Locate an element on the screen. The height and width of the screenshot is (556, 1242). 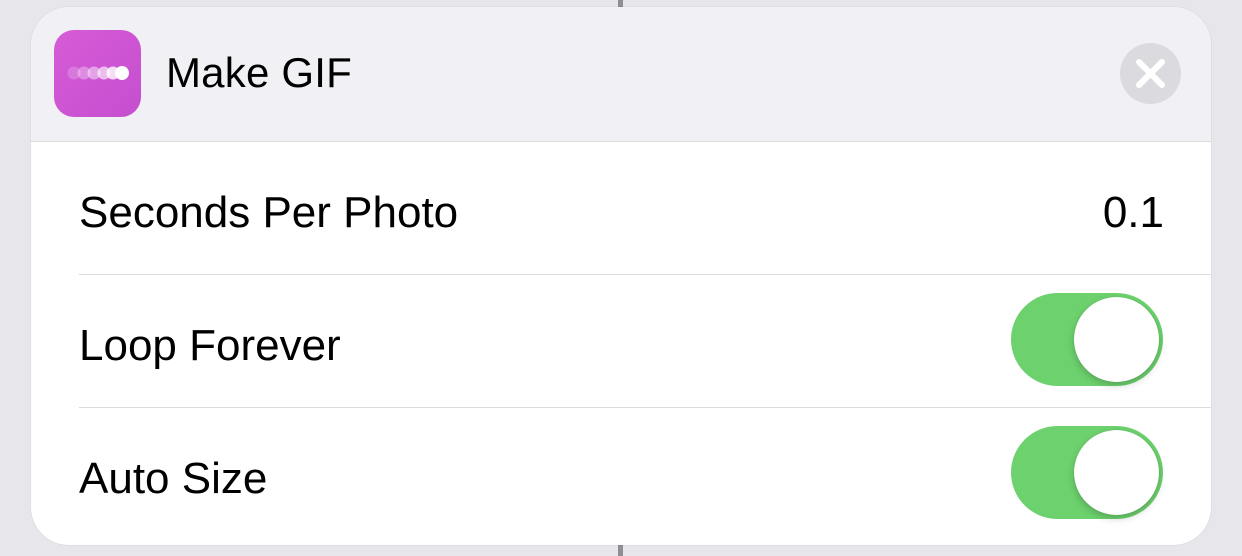
close-button is located at coordinates (1150, 73).